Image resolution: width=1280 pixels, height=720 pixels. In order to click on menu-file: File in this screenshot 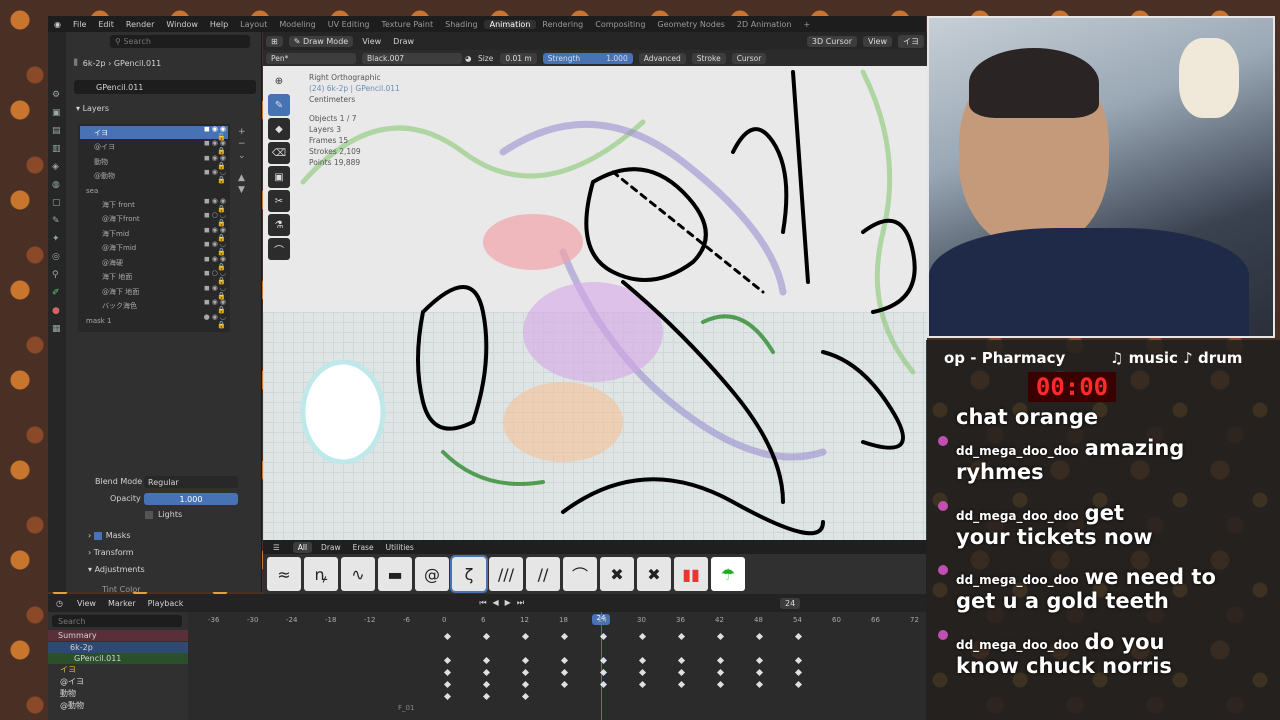, I will do `click(79, 24)`.